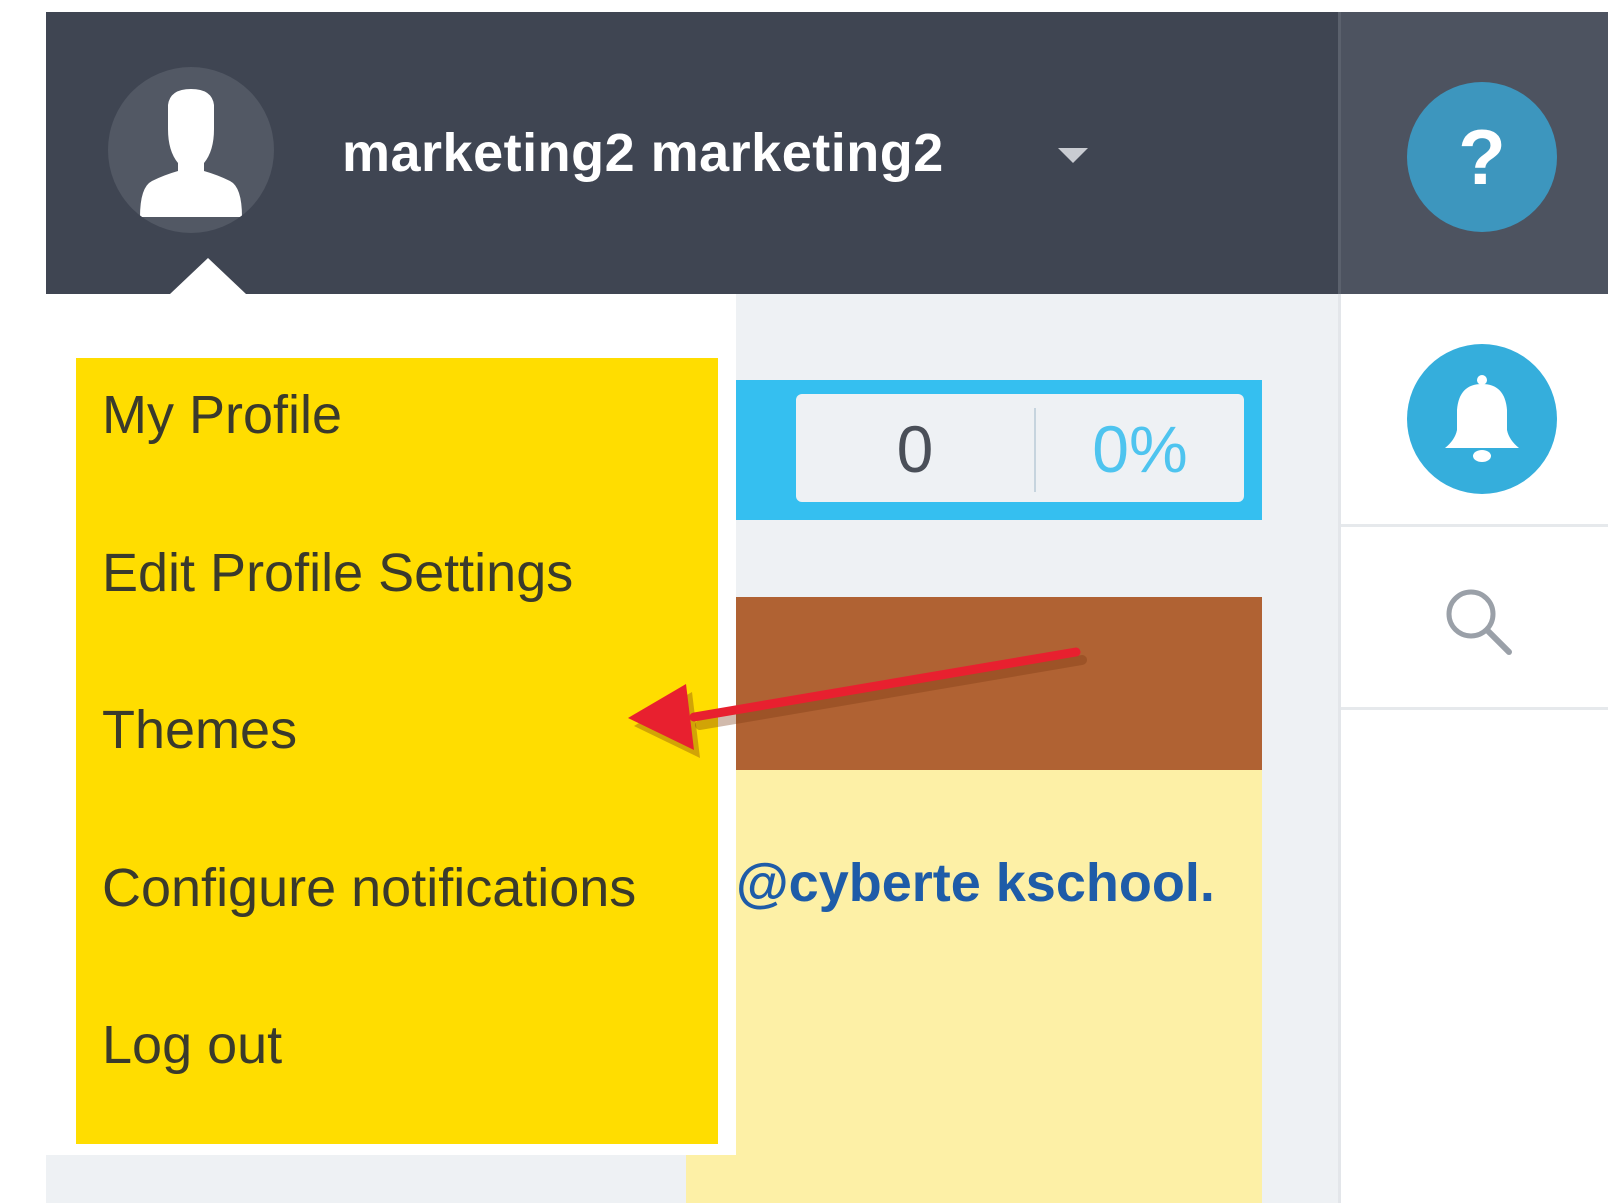  I want to click on dropdown-pointer, so click(208, 276).